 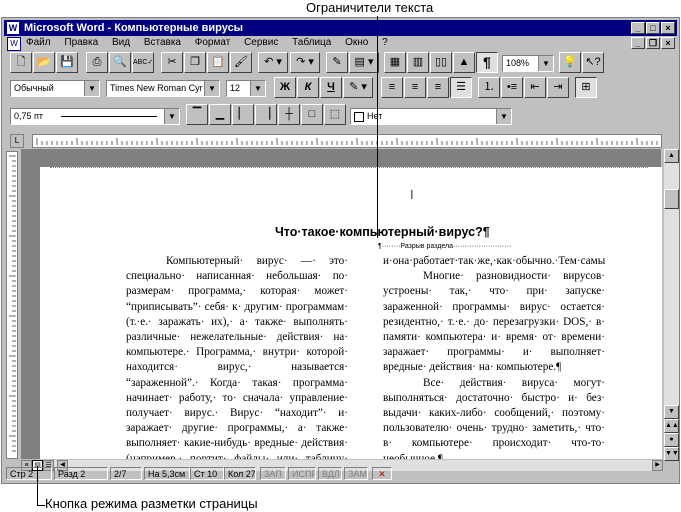 What do you see at coordinates (261, 42) in the screenshot?
I see `menu-tools: Сервис` at bounding box center [261, 42].